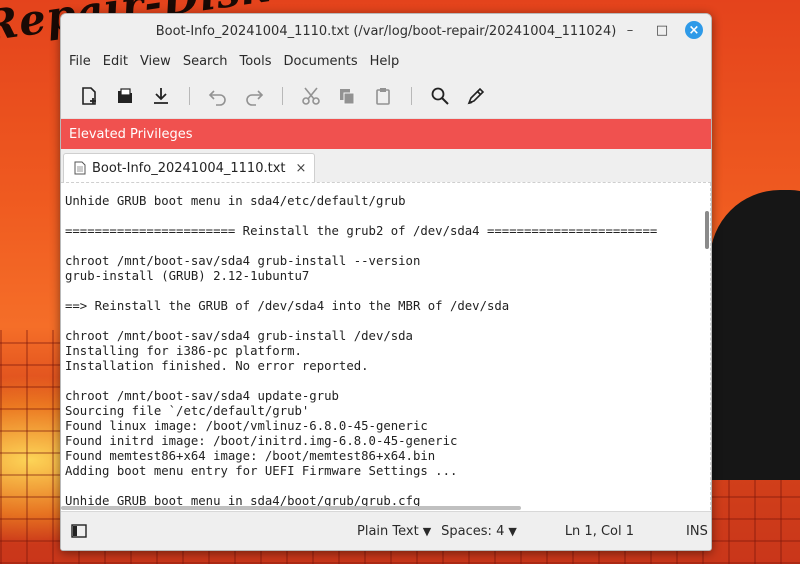 This screenshot has height=564, width=800. I want to click on status-bar: Plain Text ▼ Spaces: 4 ▼ Ln 1, Col 1 INS, so click(386, 530).